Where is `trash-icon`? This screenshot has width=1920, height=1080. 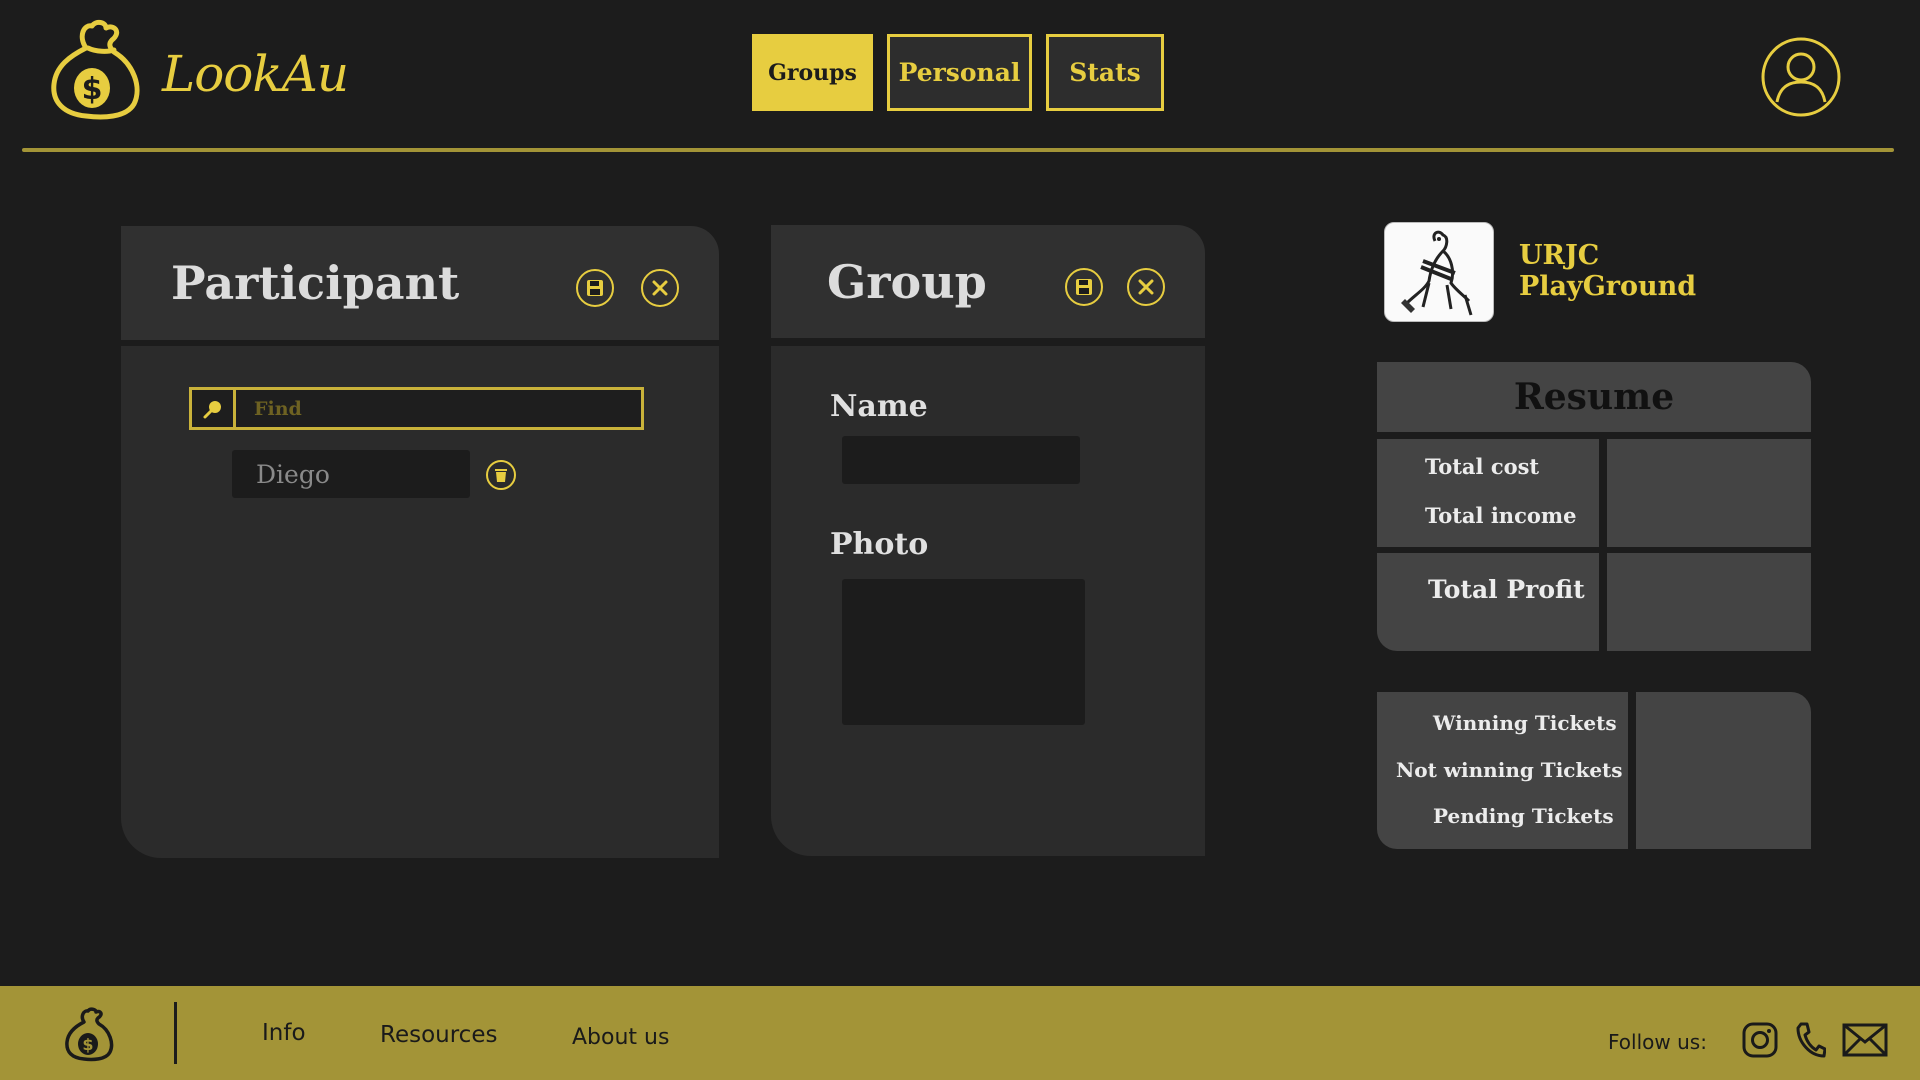
trash-icon is located at coordinates (501, 475).